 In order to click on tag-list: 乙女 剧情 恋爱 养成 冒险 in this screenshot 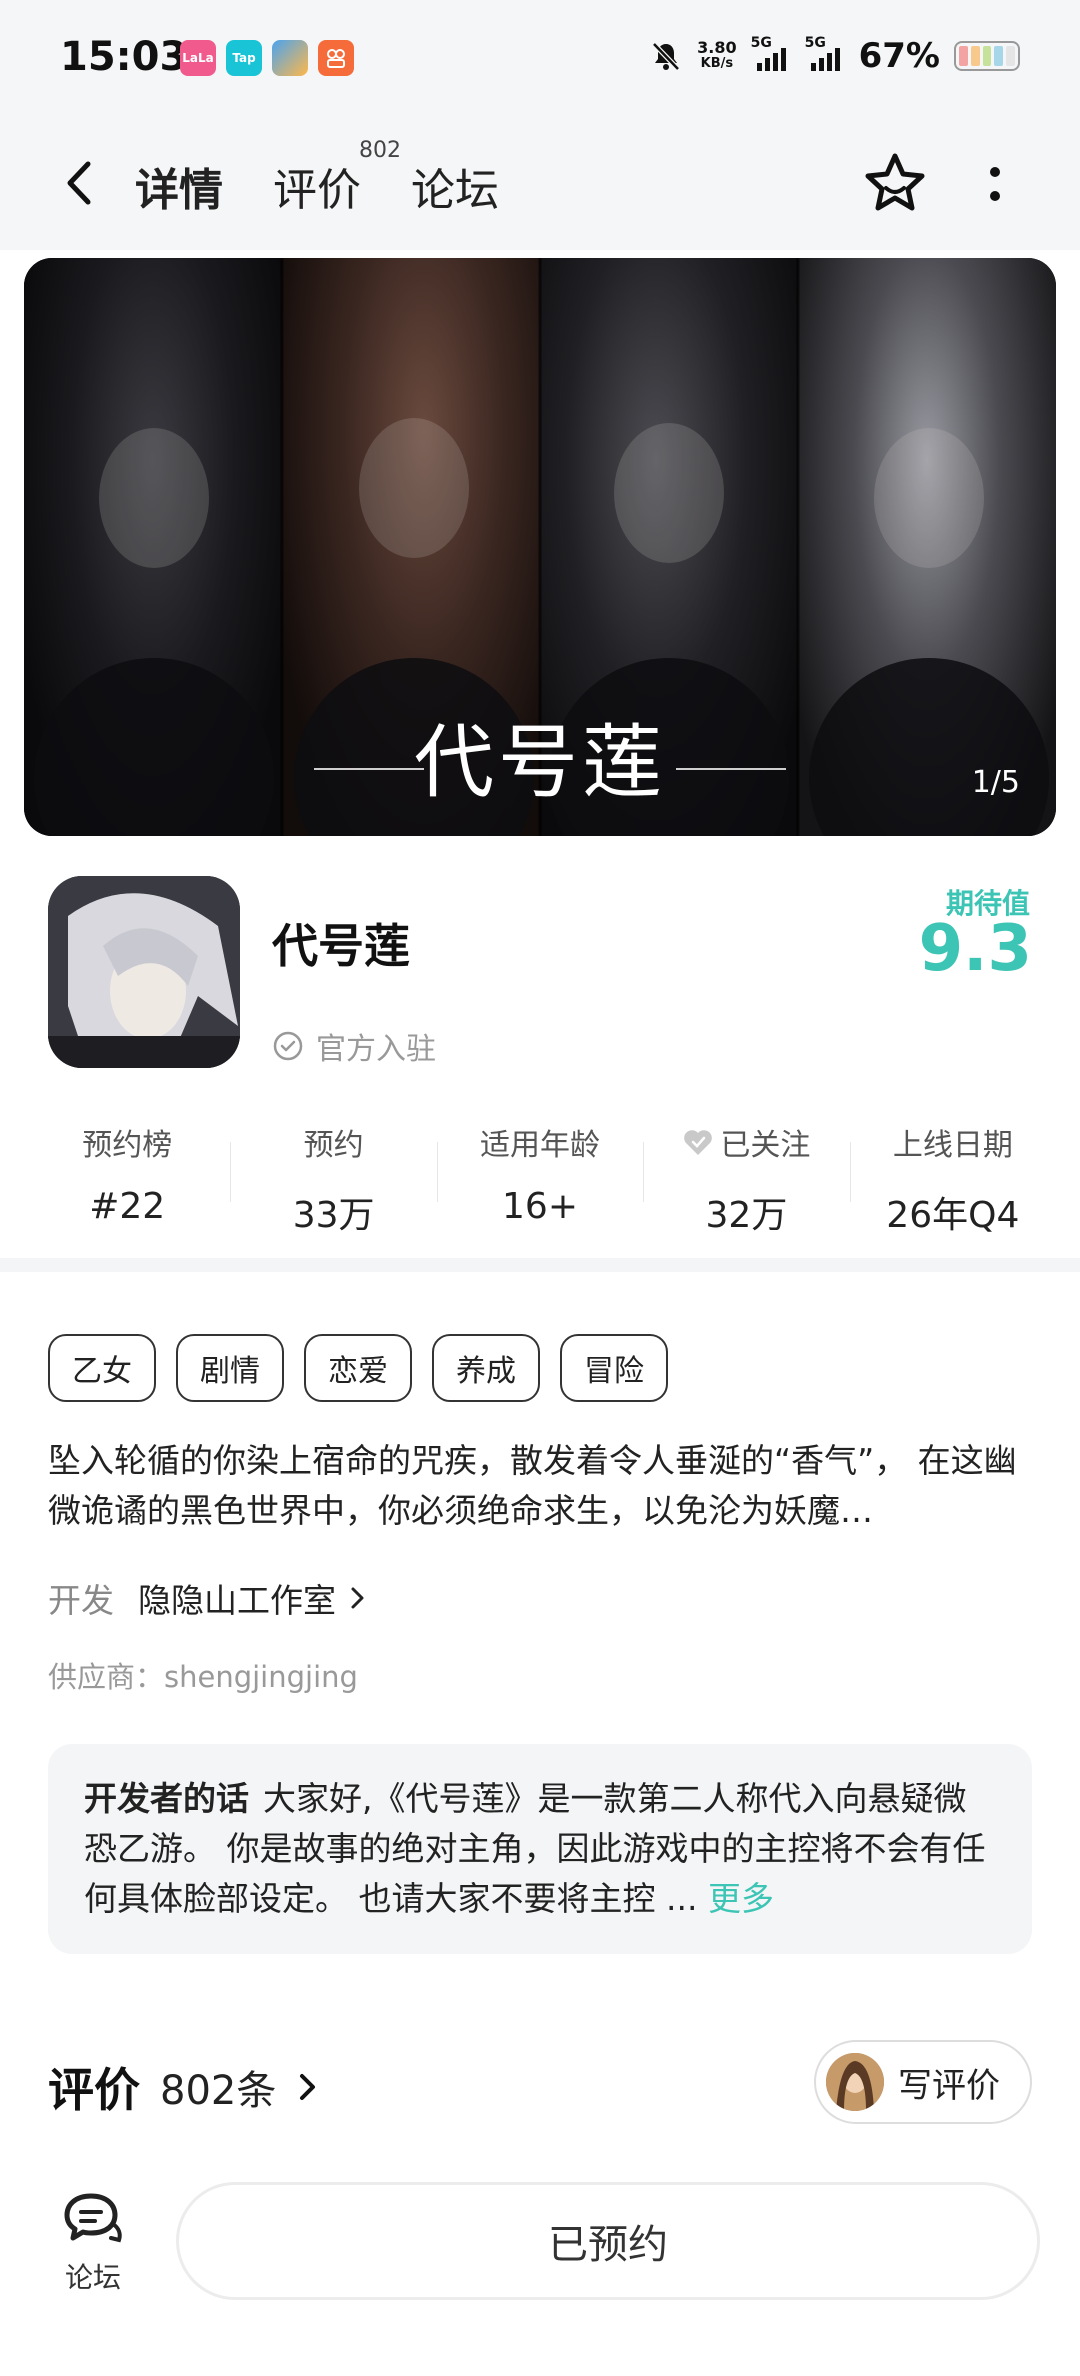, I will do `click(358, 1368)`.